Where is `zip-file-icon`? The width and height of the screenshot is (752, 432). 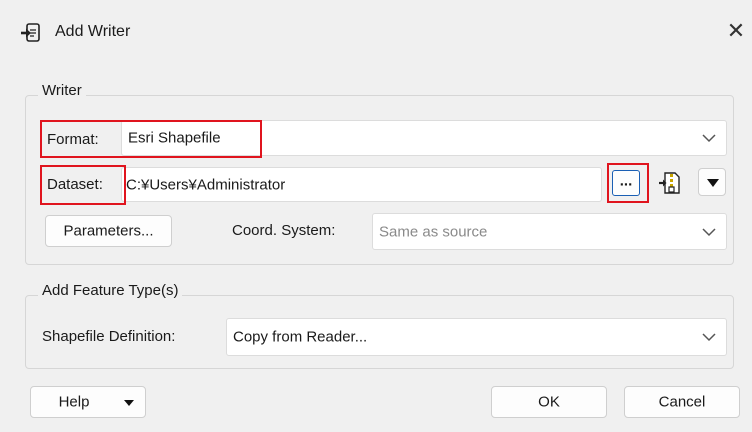 zip-file-icon is located at coordinates (670, 183).